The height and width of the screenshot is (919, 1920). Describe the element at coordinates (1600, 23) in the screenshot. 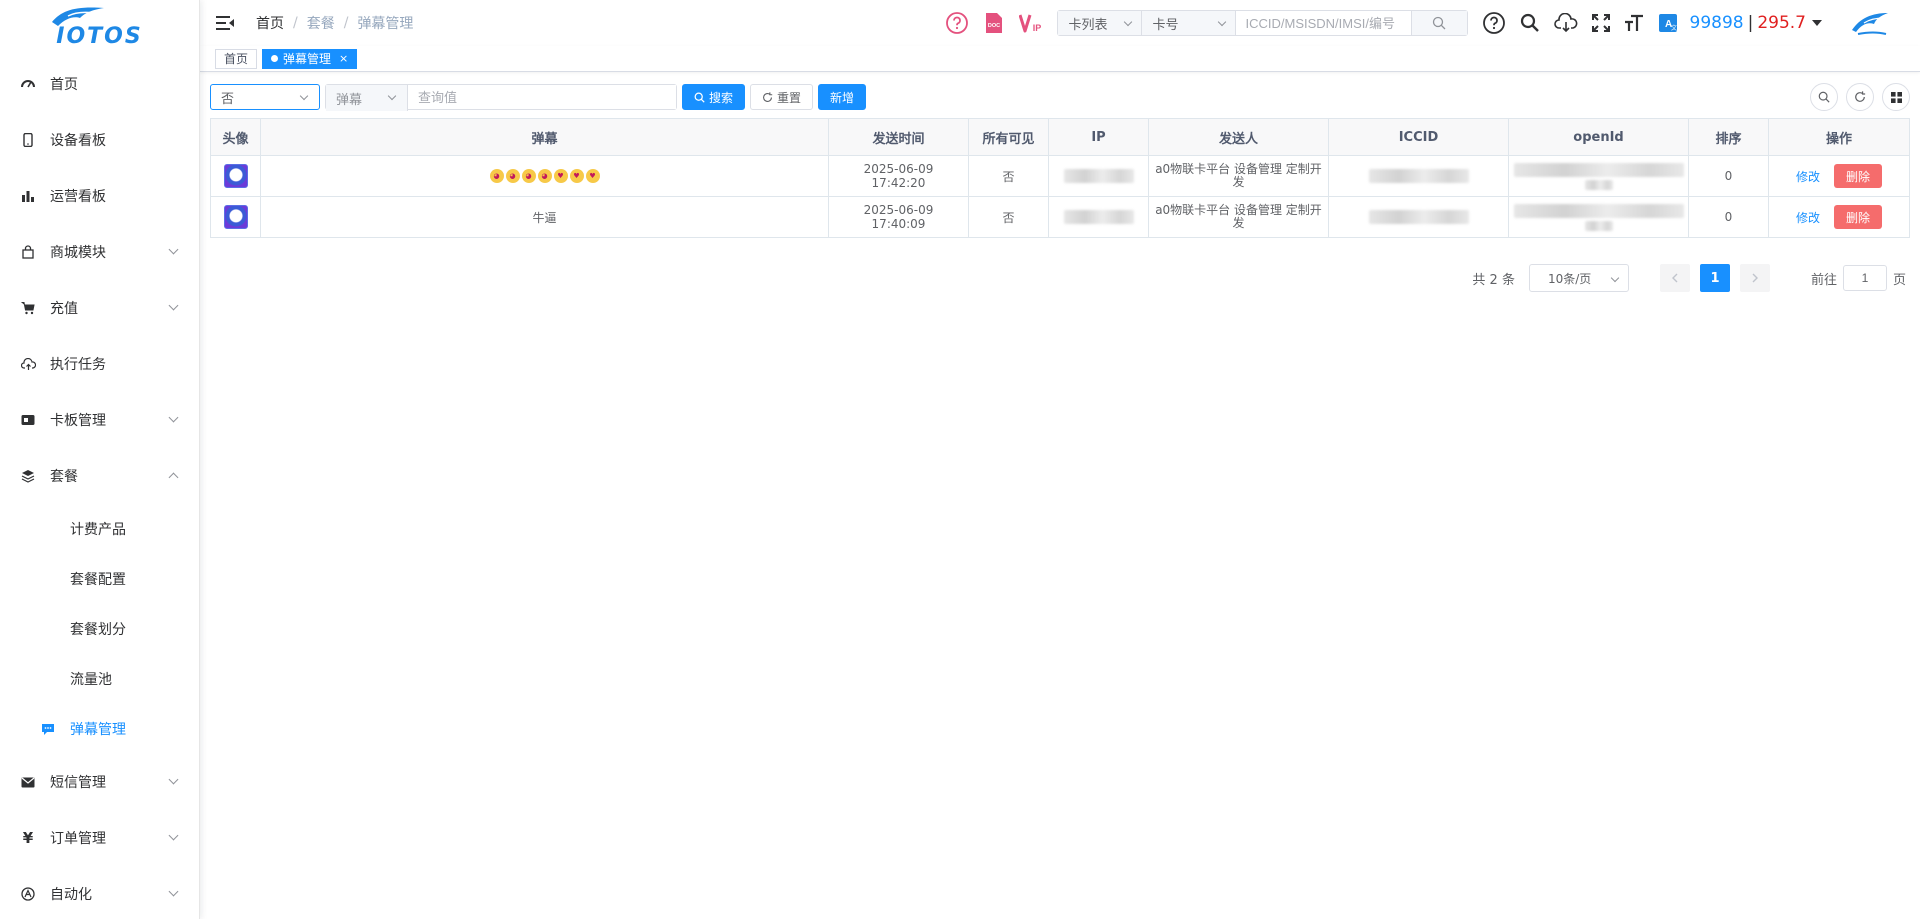

I see `fullscreen-icon` at that location.